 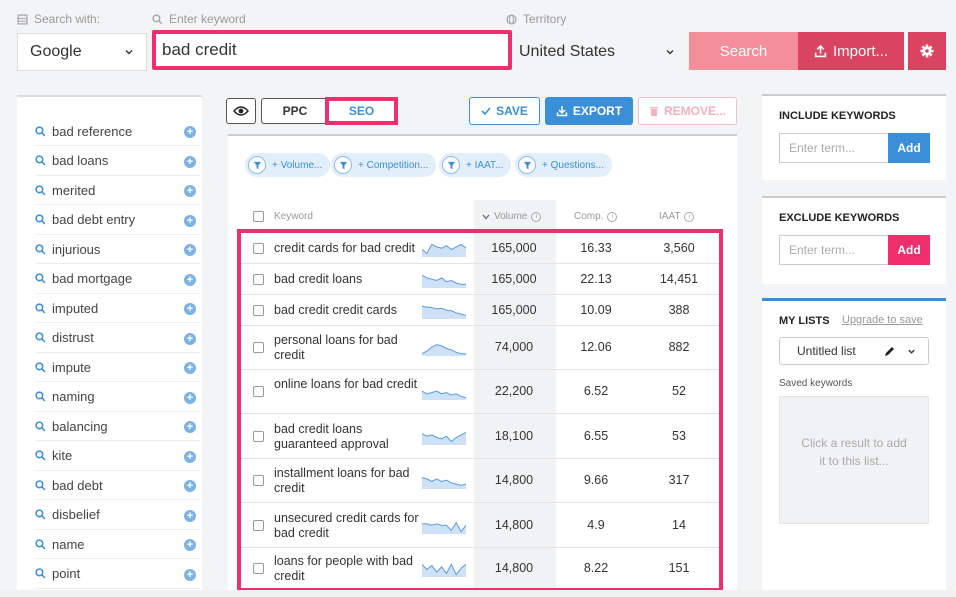 What do you see at coordinates (596, 216) in the screenshot?
I see `comp-header: Comp. i` at bounding box center [596, 216].